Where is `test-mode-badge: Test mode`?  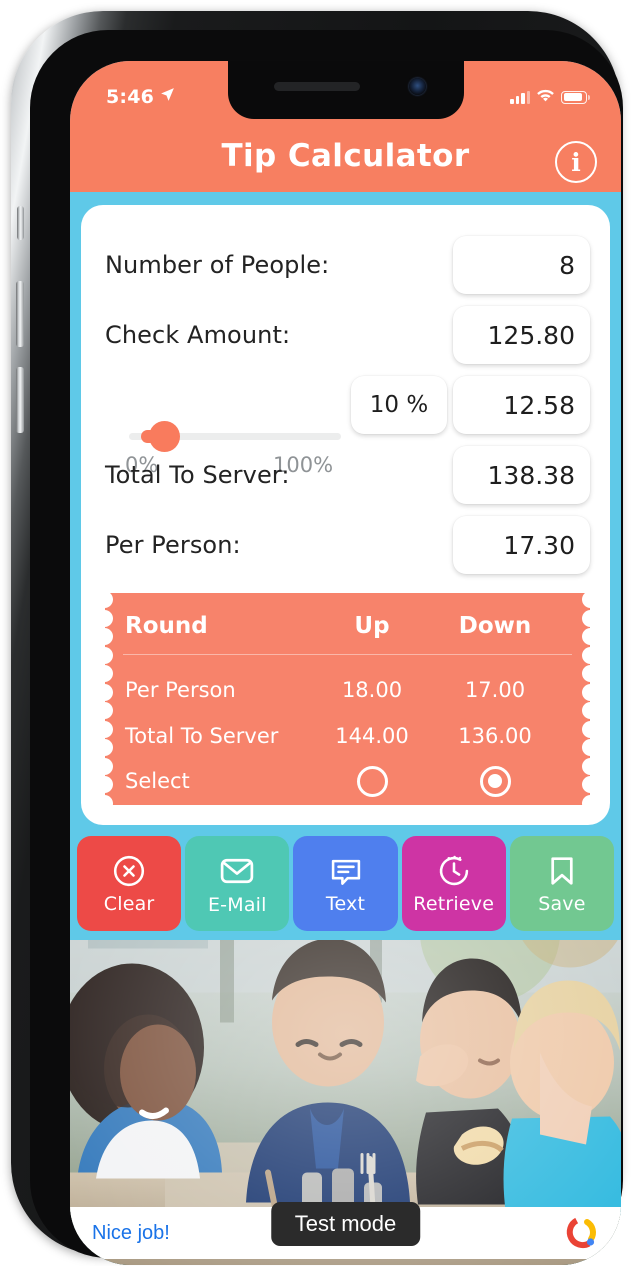 test-mode-badge: Test mode is located at coordinates (345, 1224).